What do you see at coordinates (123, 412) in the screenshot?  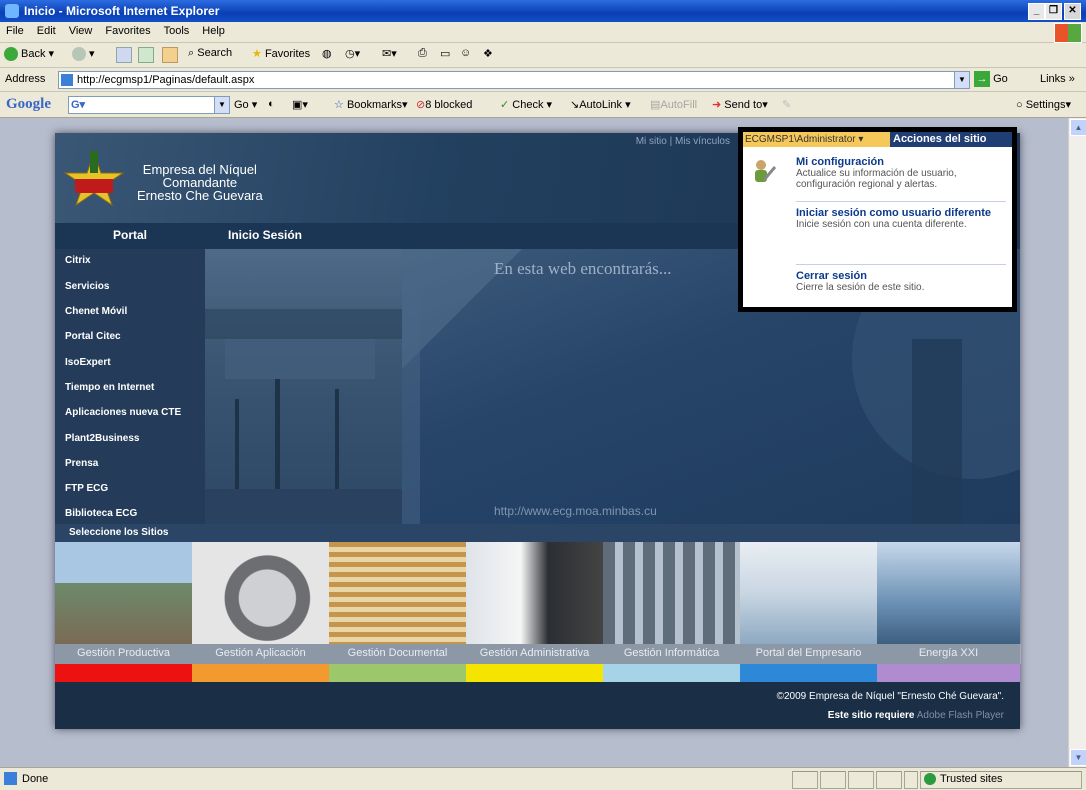 I see `sidebar-item-aplicaciones: Aplicaciones nueva CTE` at bounding box center [123, 412].